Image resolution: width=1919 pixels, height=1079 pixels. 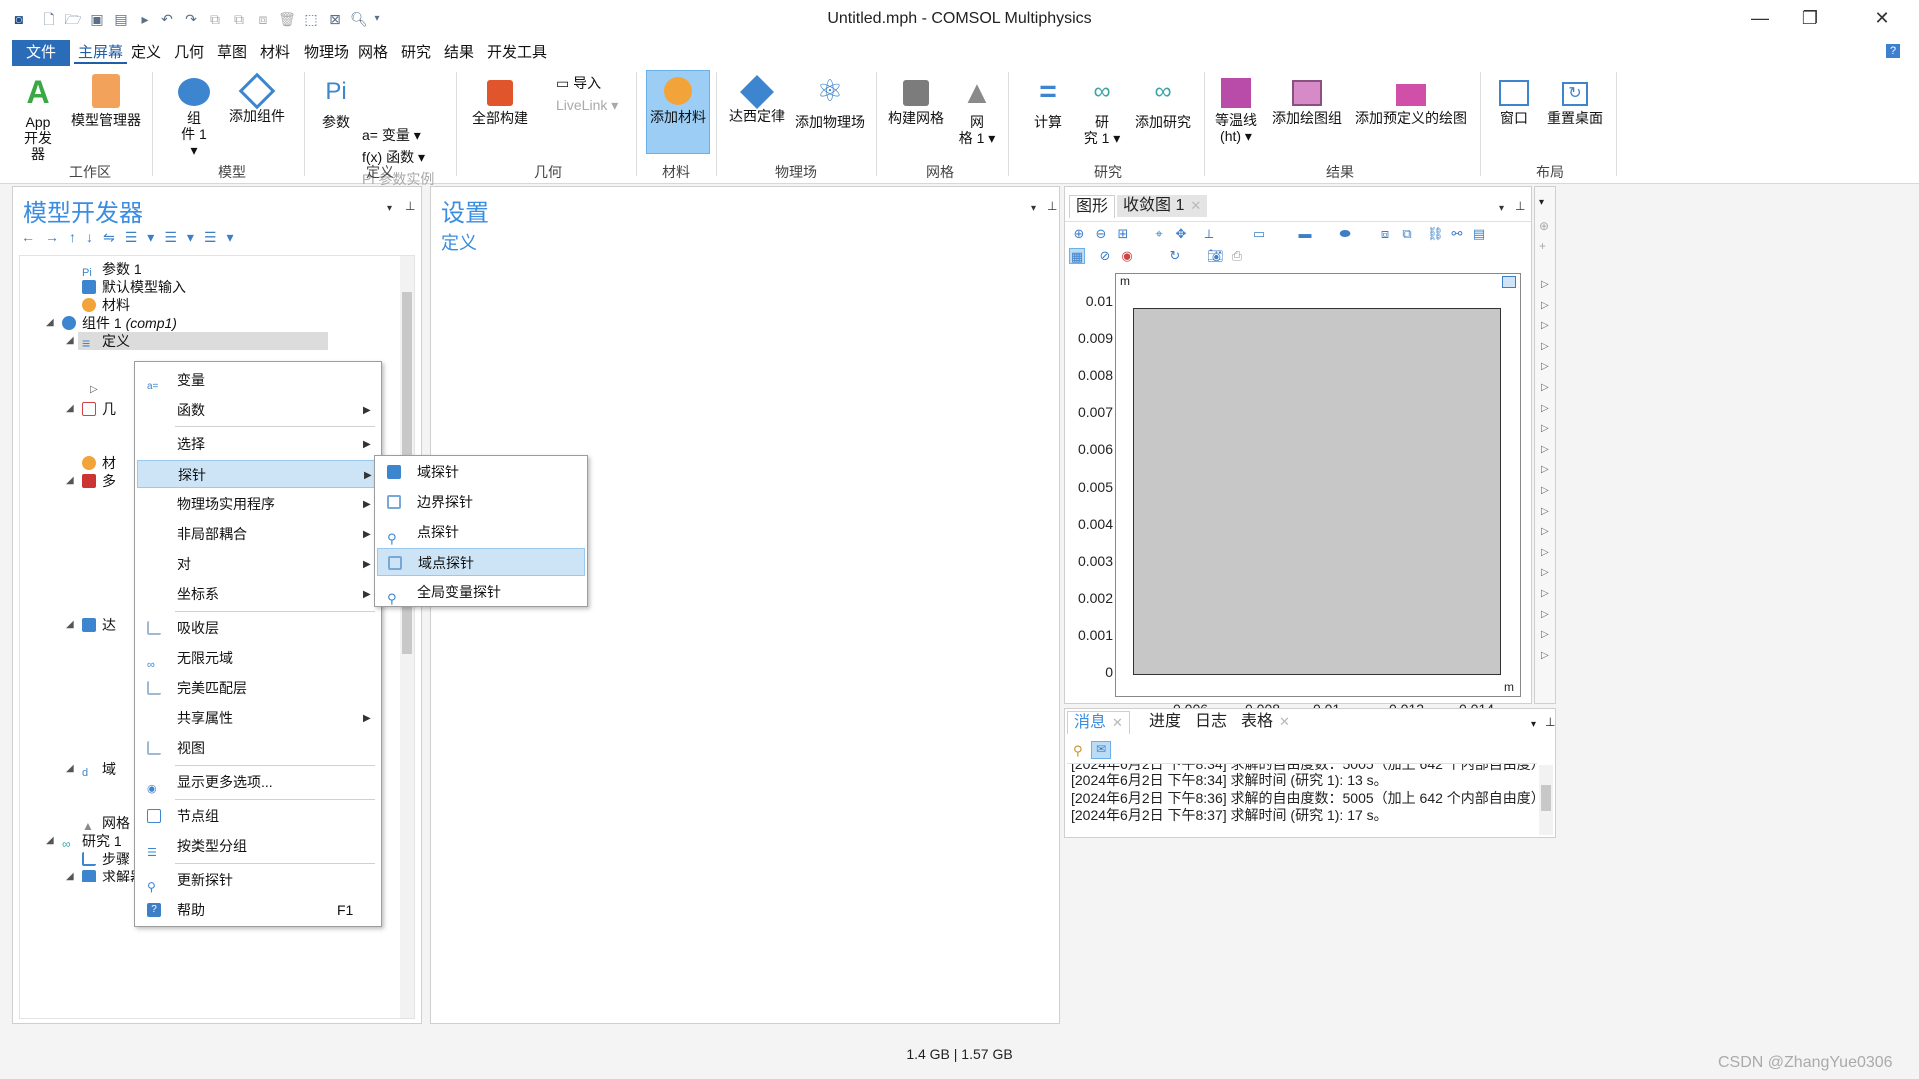 I want to click on tree-item-component1: 组件 1 (comp1), so click(x=119, y=323).